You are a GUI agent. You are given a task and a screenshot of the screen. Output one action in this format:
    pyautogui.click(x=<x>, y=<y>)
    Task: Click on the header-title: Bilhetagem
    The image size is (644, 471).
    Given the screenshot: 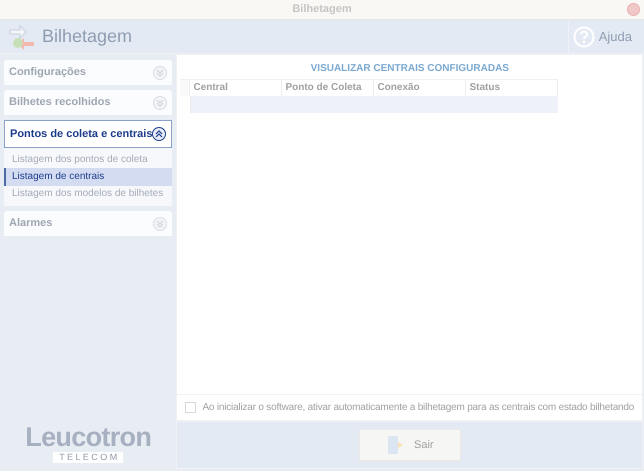 What is the action you would take?
    pyautogui.click(x=87, y=36)
    